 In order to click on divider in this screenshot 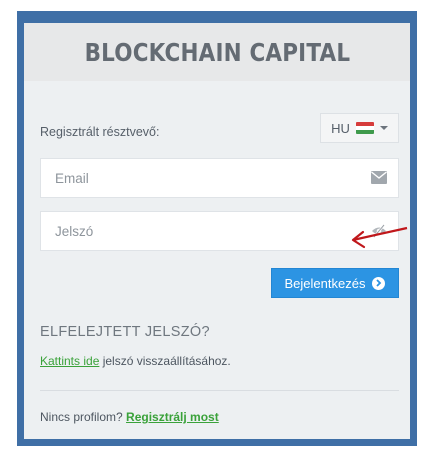, I will do `click(219, 390)`.